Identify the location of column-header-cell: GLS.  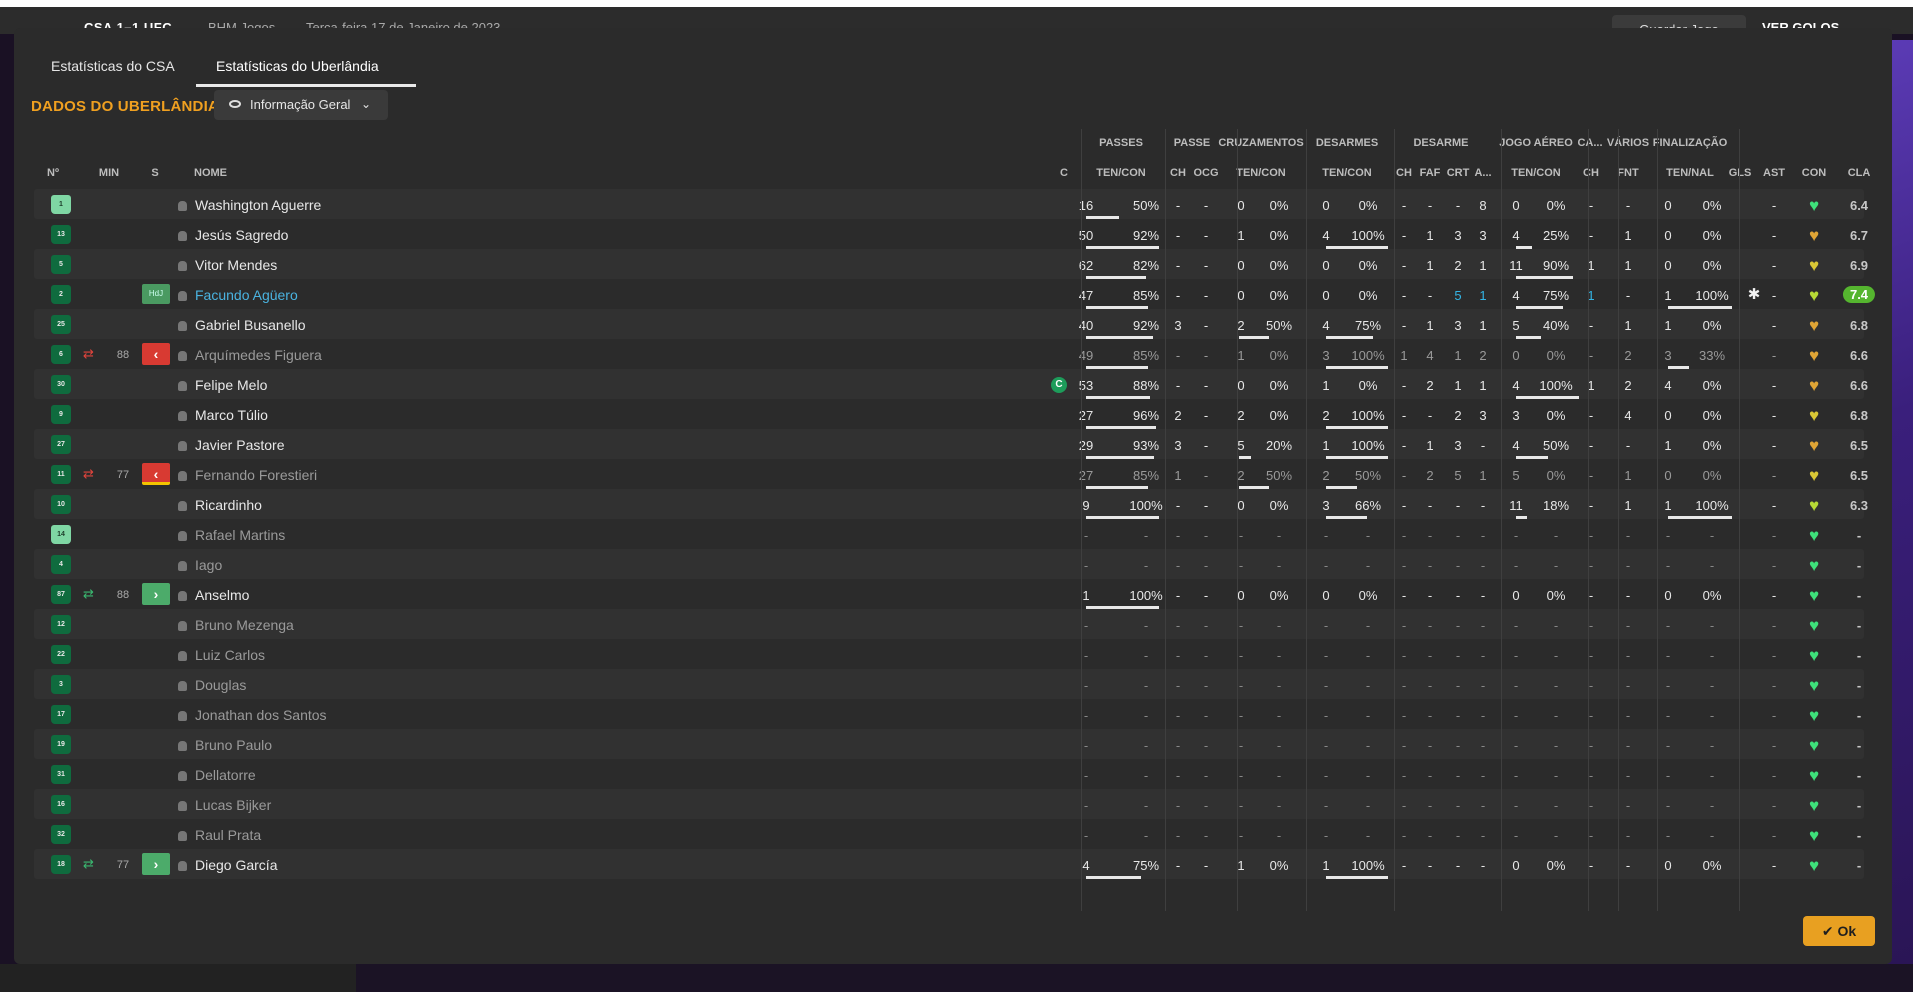
(1740, 173).